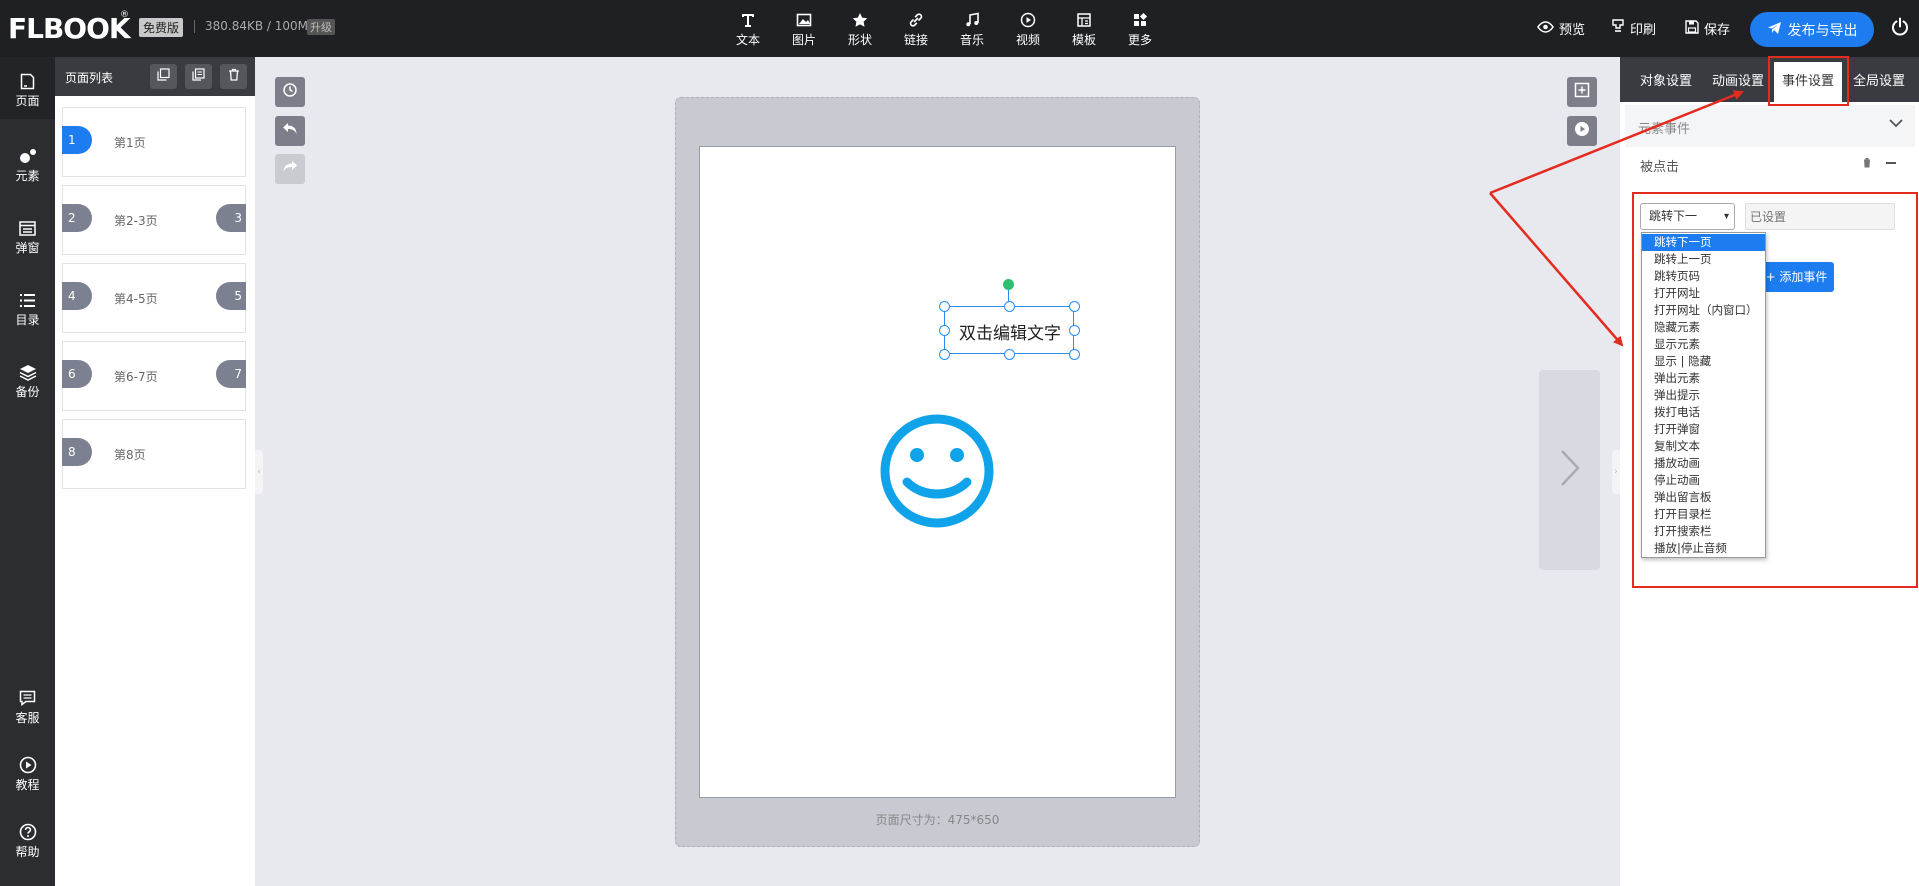 Image resolution: width=1919 pixels, height=886 pixels. What do you see at coordinates (27, 300) in the screenshot?
I see `list-icon` at bounding box center [27, 300].